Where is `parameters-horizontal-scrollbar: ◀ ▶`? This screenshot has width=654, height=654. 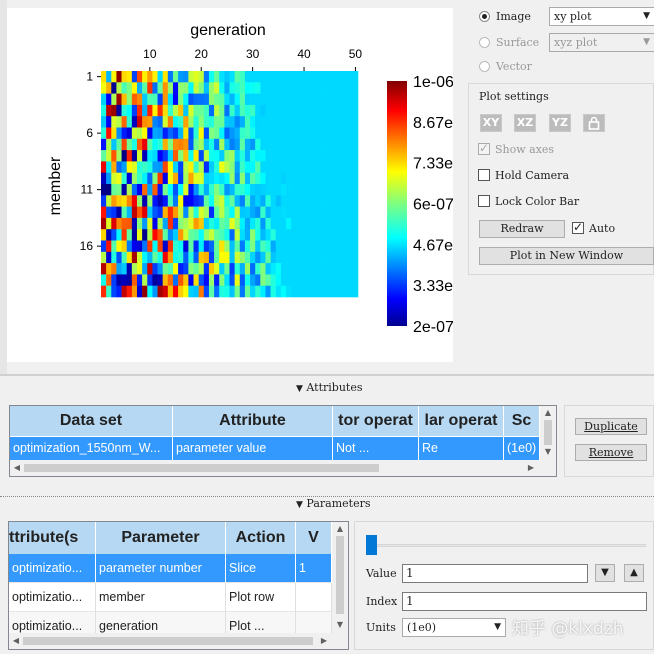 parameters-horizontal-scrollbar: ◀ ▶ is located at coordinates (178, 641).